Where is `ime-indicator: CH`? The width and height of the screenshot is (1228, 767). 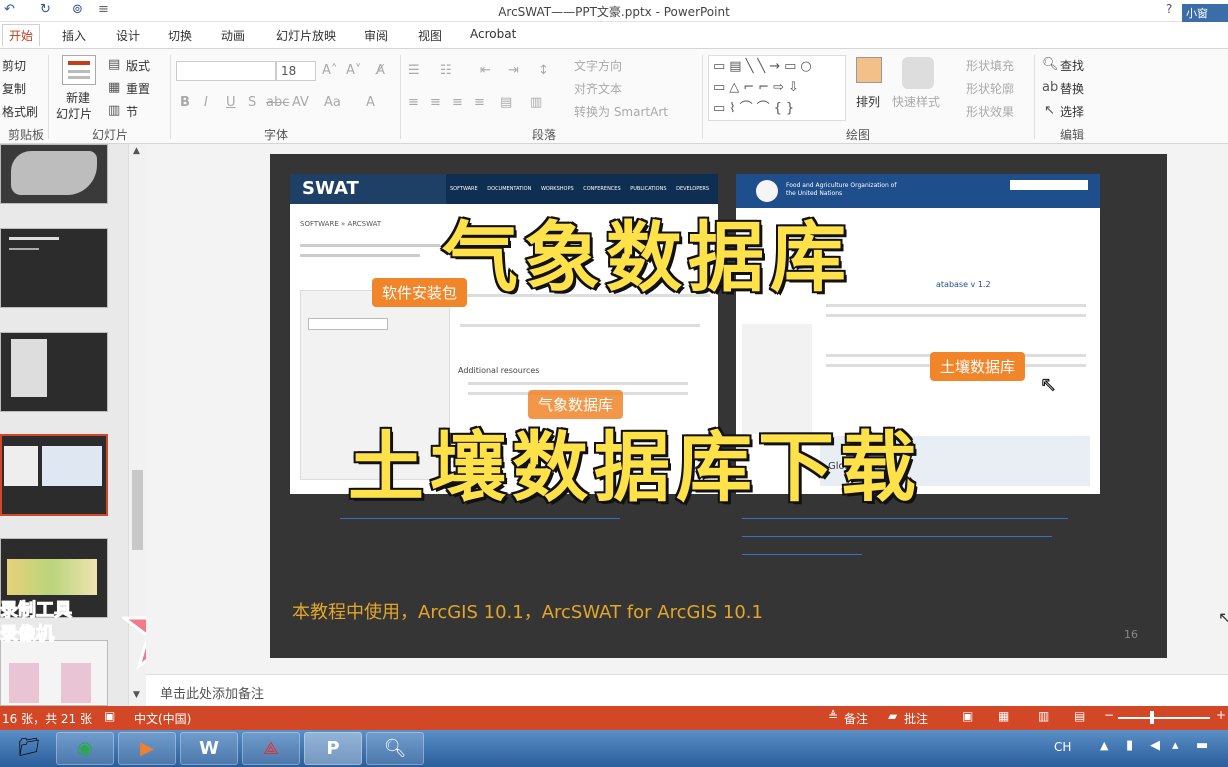 ime-indicator: CH is located at coordinates (1062, 747).